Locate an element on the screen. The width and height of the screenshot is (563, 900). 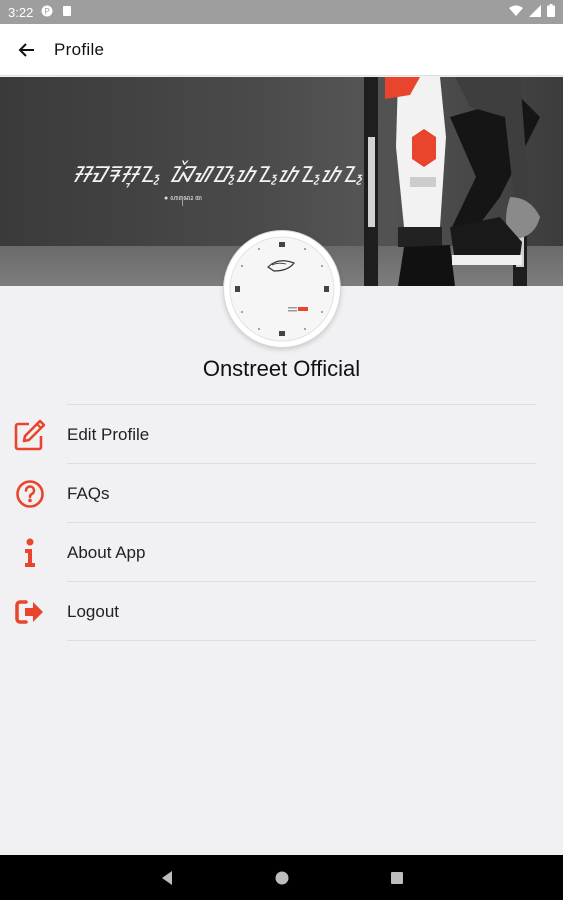
status-time: 3:22 is located at coordinates (21, 12).